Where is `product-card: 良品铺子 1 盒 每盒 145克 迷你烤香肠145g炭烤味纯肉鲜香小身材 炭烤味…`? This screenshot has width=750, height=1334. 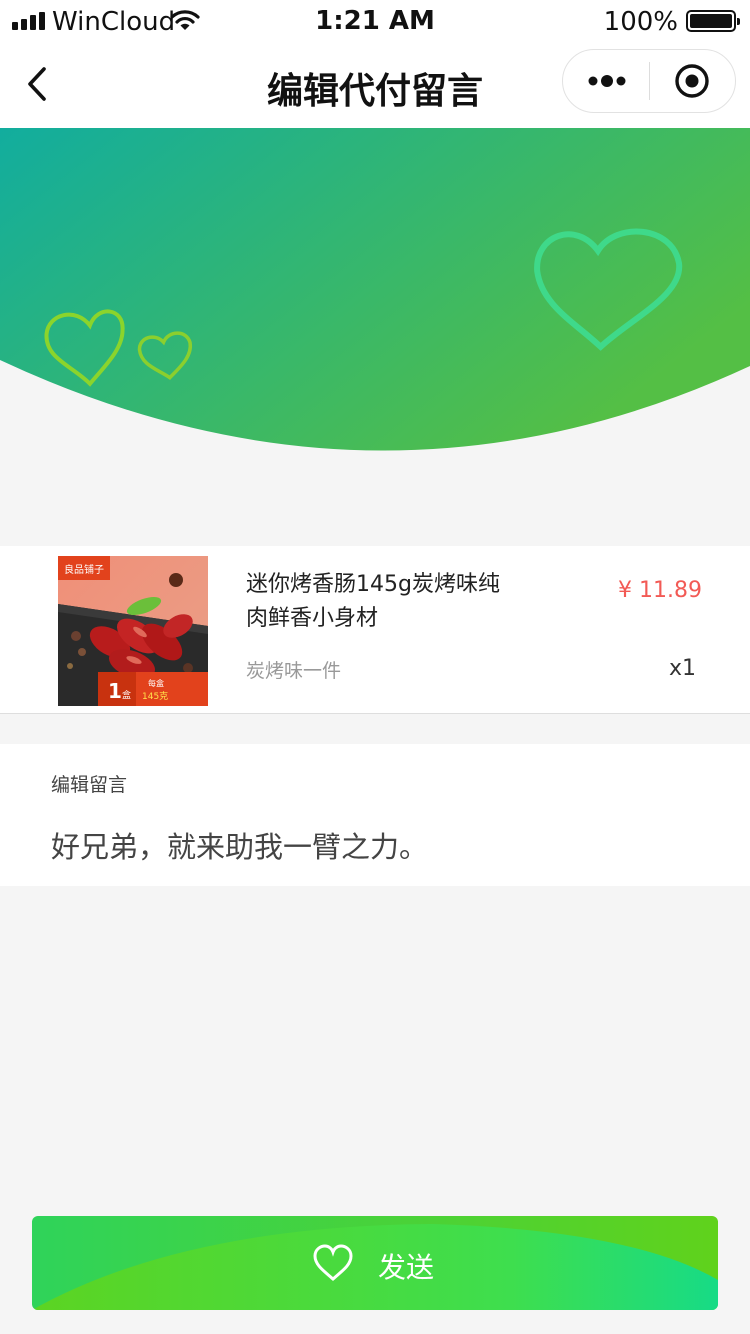
product-card: 良品铺子 1 盒 每盒 145克 迷你烤香肠145g炭烤味纯肉鲜香小身材 炭烤味… is located at coordinates (375, 630).